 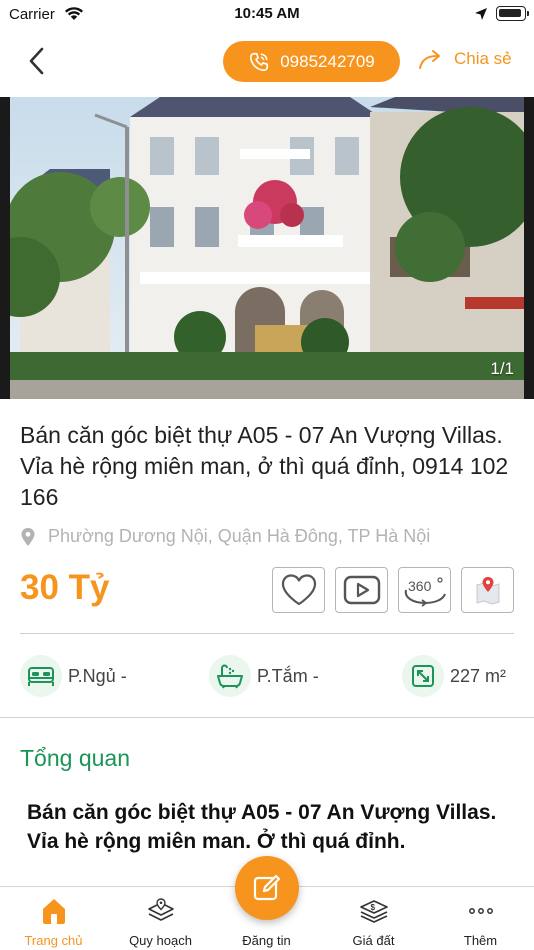 I want to click on view-360-button: 360, so click(x=424, y=590).